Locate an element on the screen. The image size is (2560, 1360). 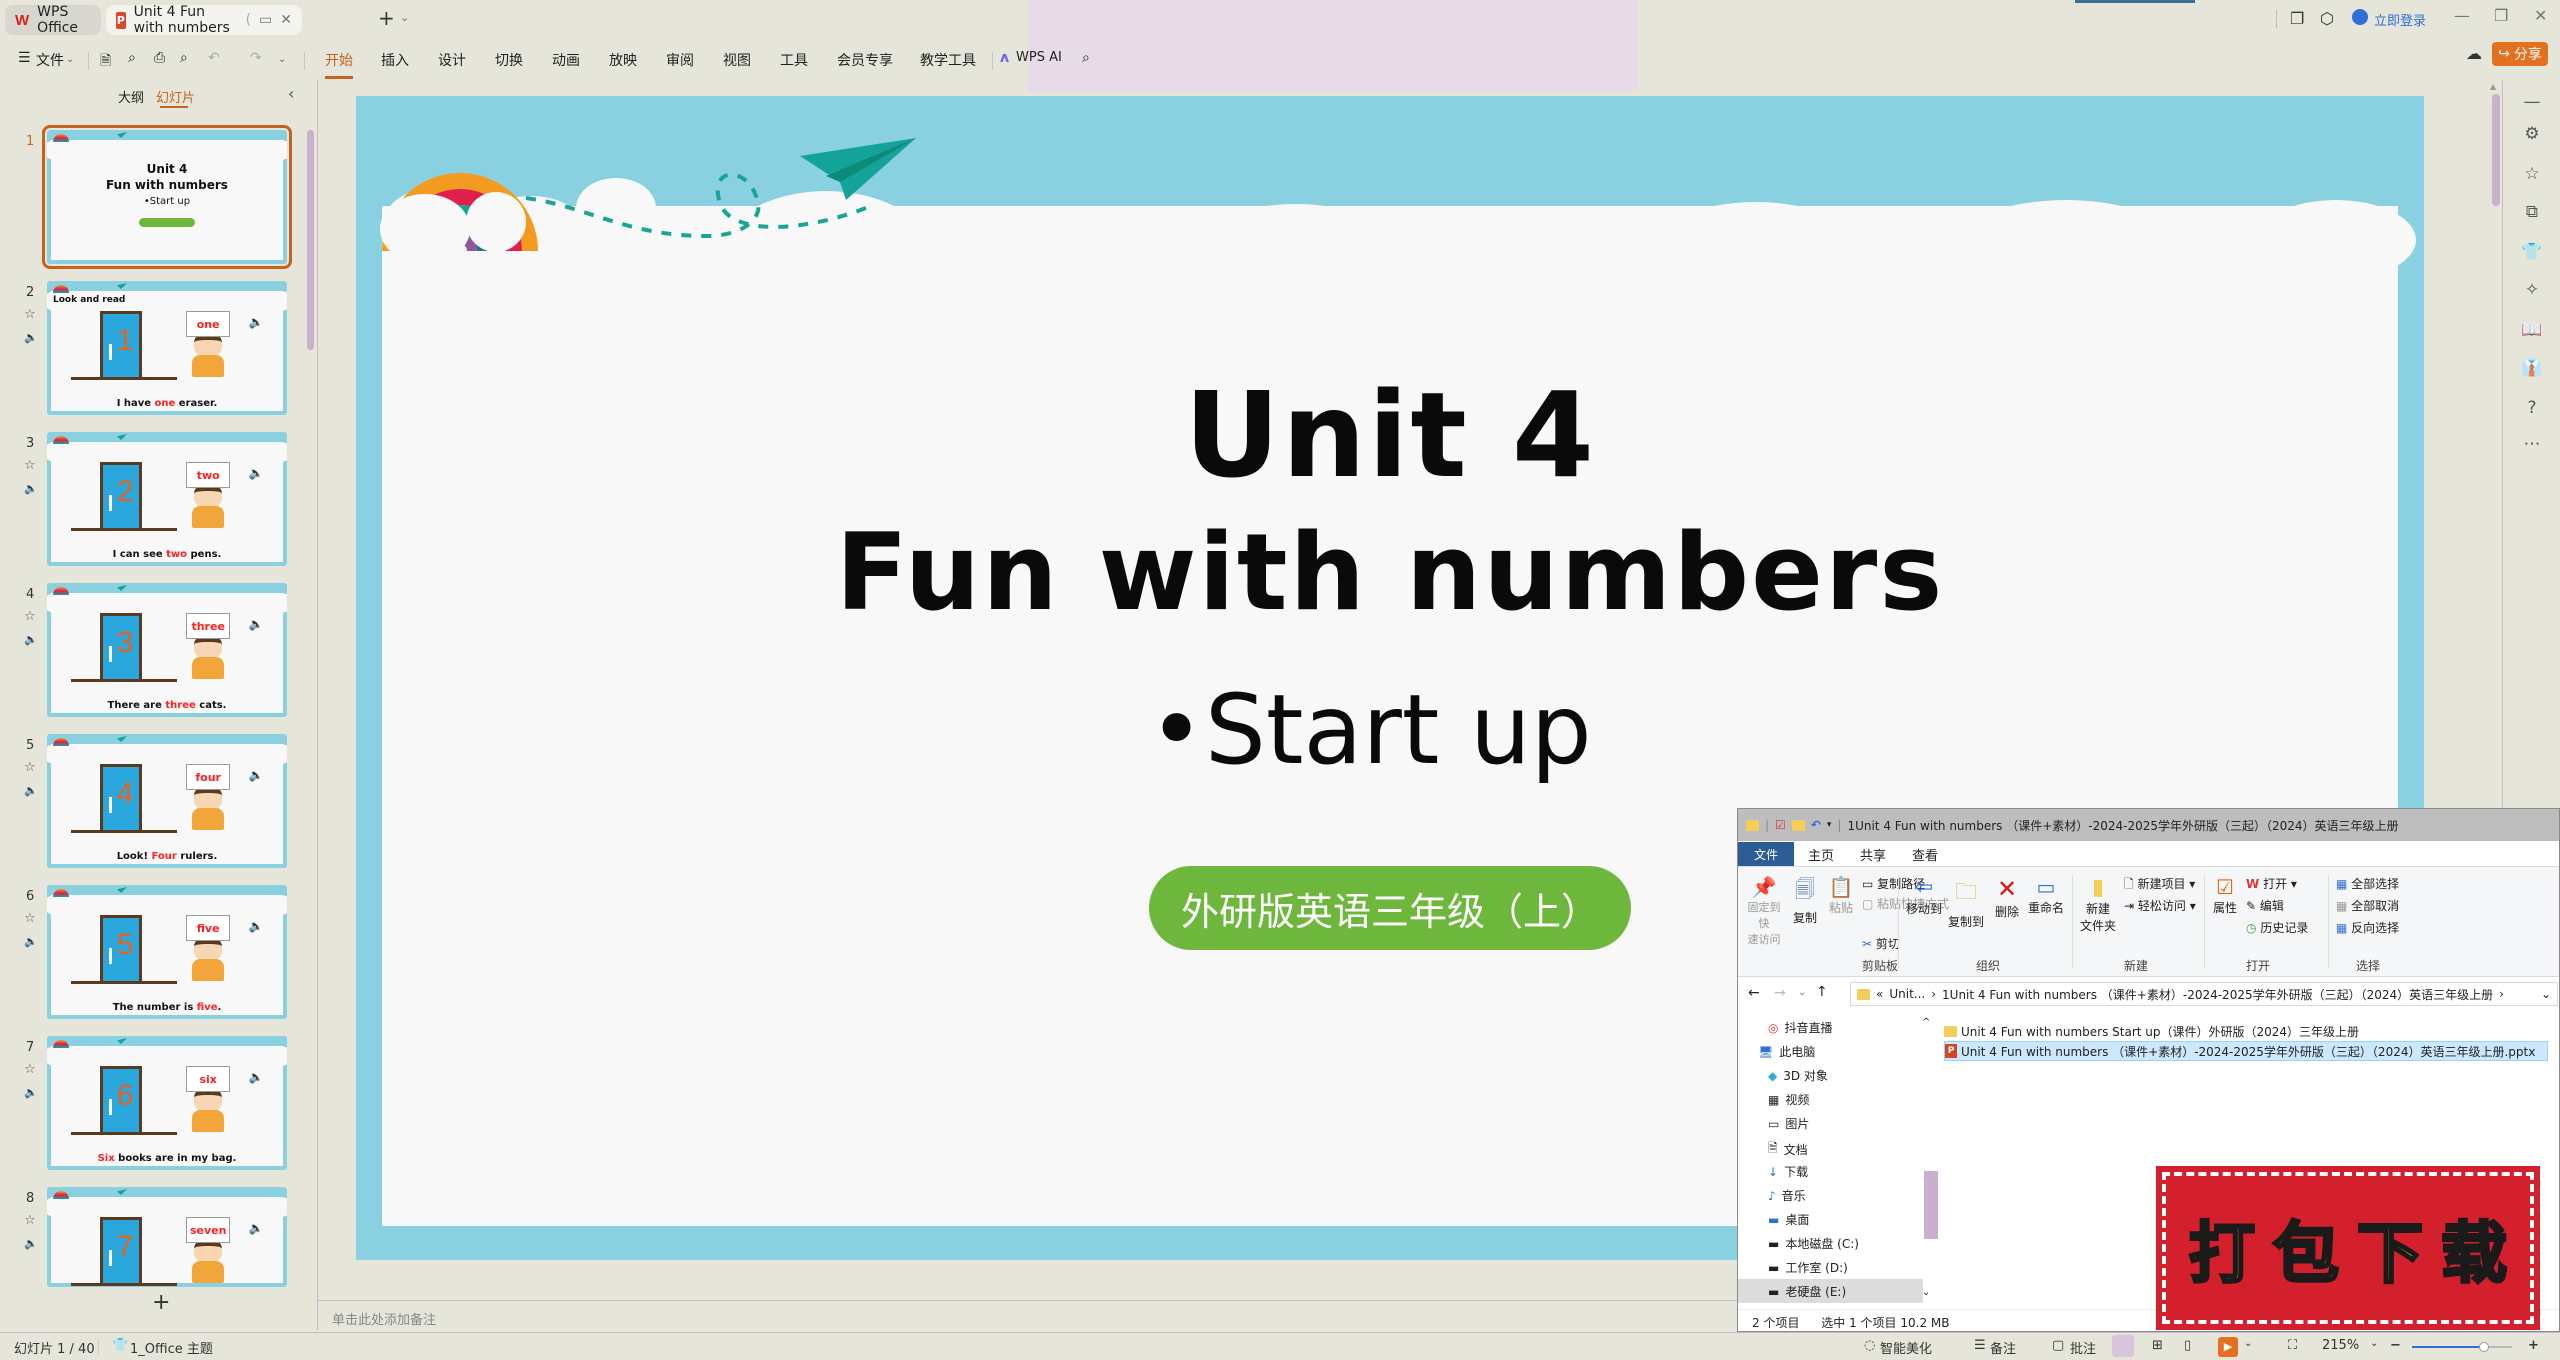
format-painter-icon: ⌕ is located at coordinates (132, 58).